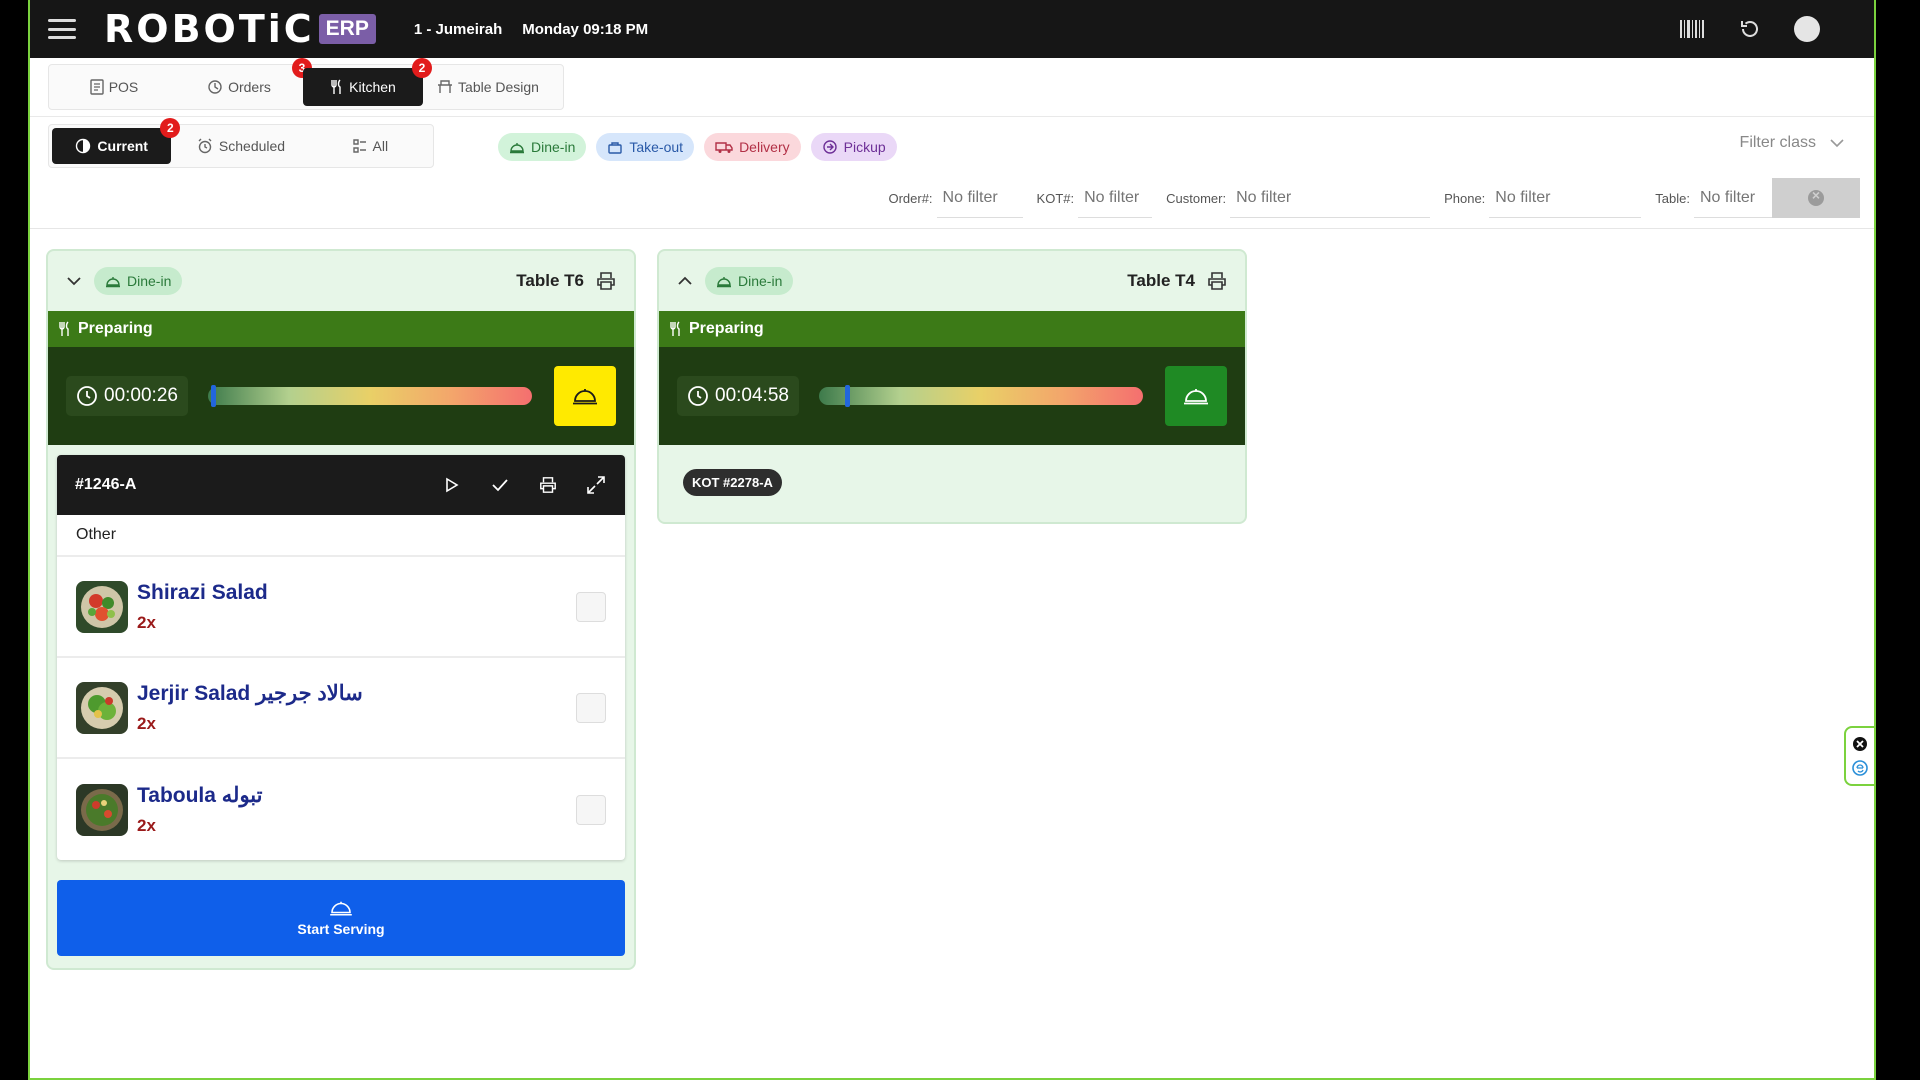 The width and height of the screenshot is (1920, 1080). Describe the element at coordinates (1860, 768) in the screenshot. I see `edge-icon` at that location.